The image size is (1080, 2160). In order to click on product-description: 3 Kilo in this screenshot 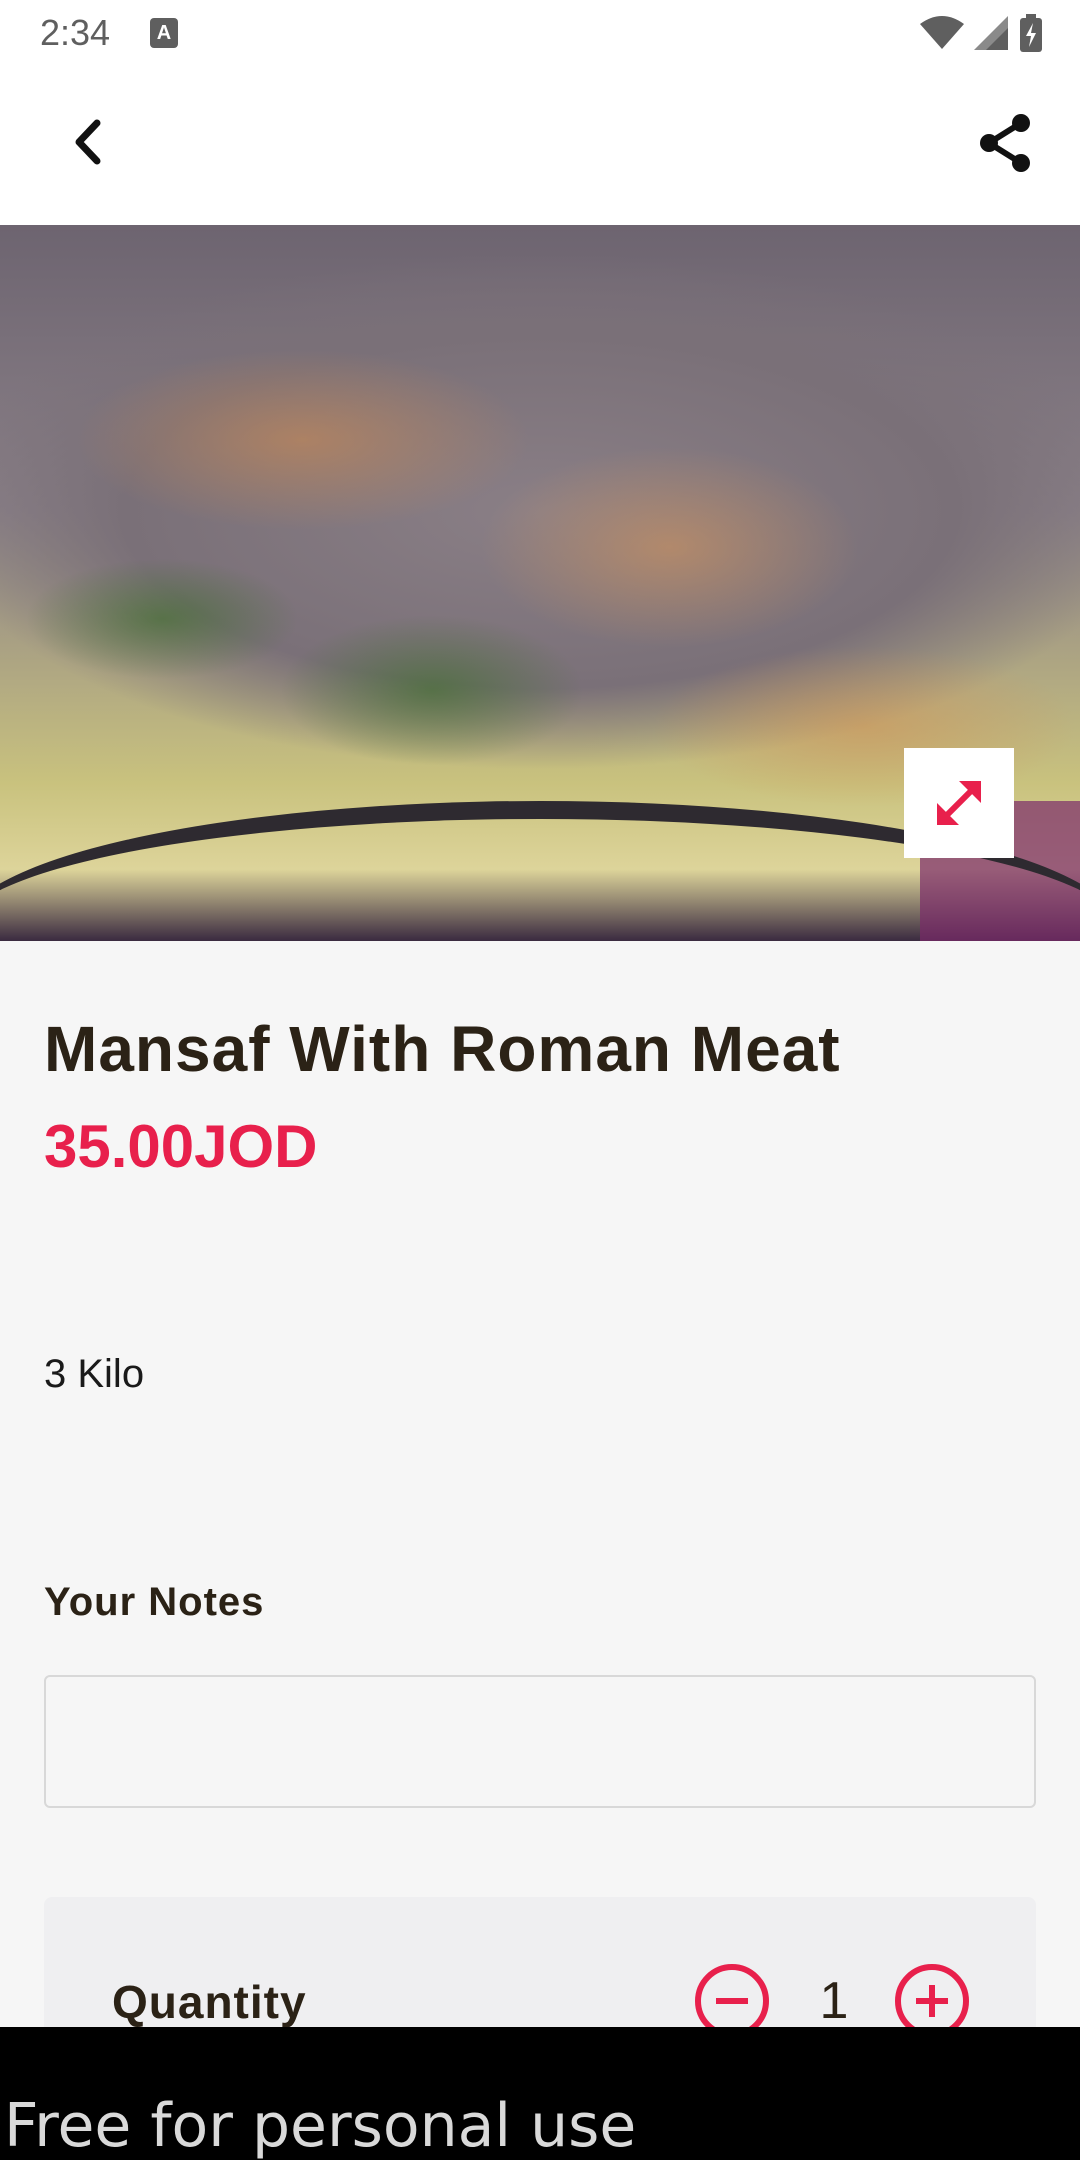, I will do `click(94, 1374)`.